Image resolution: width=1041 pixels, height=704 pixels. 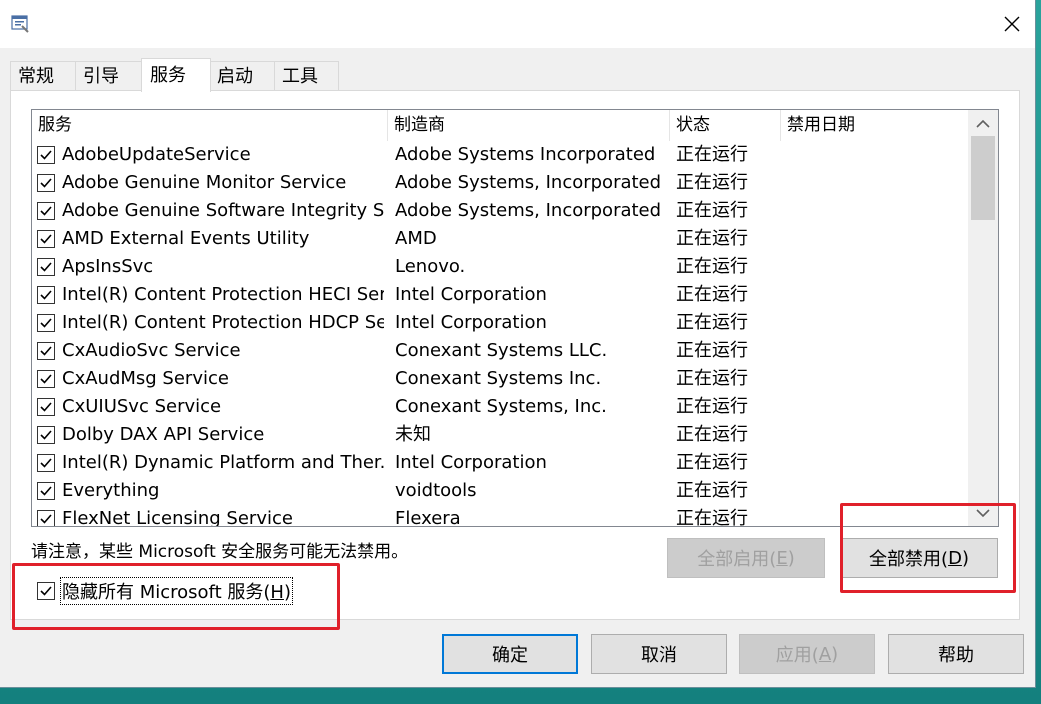 I want to click on service-name: CxUIUSvc Service, so click(x=142, y=406).